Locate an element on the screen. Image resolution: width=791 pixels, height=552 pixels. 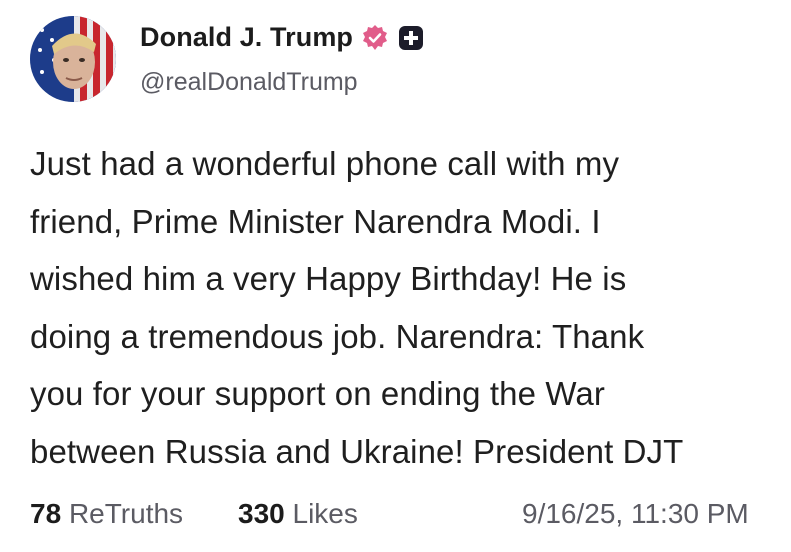
post-body-line: you for your support on ending the War is located at coordinates (317, 393).